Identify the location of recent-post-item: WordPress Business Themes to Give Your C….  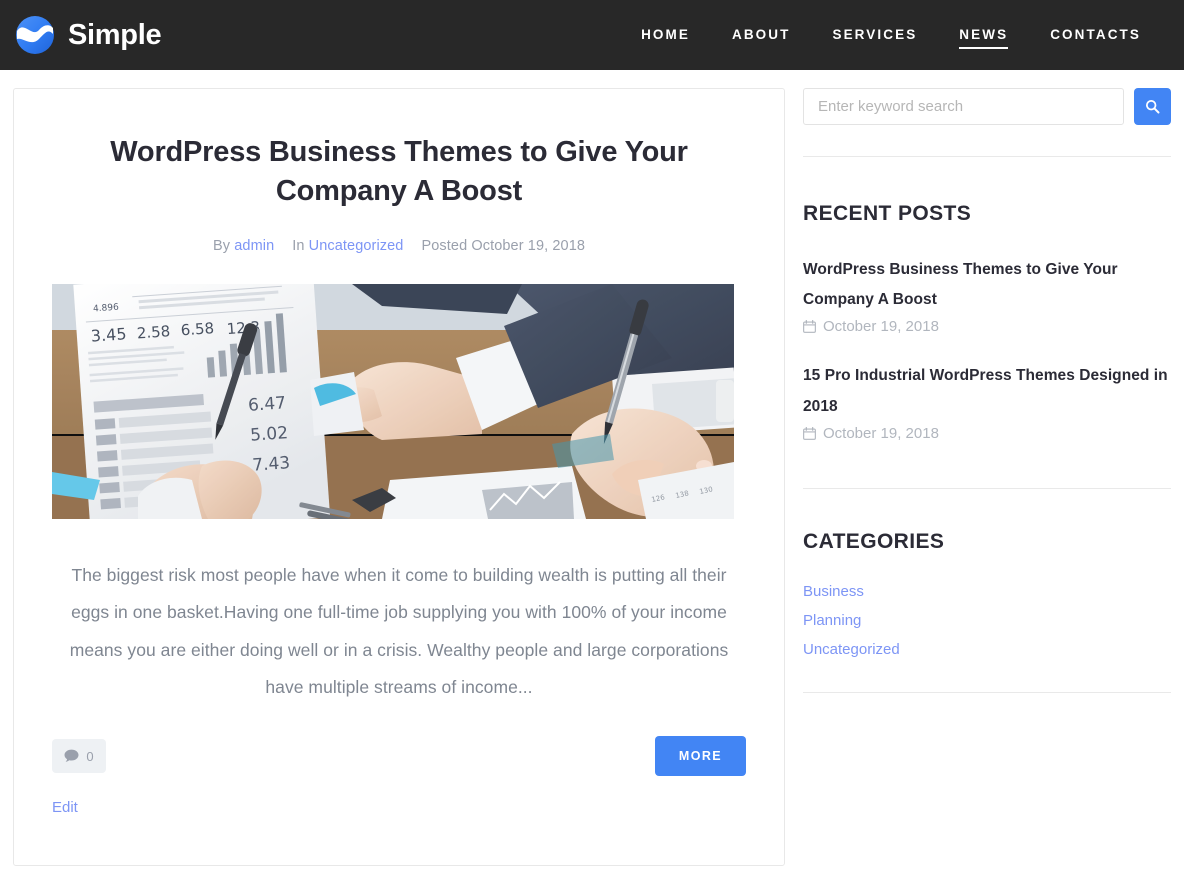
(987, 295).